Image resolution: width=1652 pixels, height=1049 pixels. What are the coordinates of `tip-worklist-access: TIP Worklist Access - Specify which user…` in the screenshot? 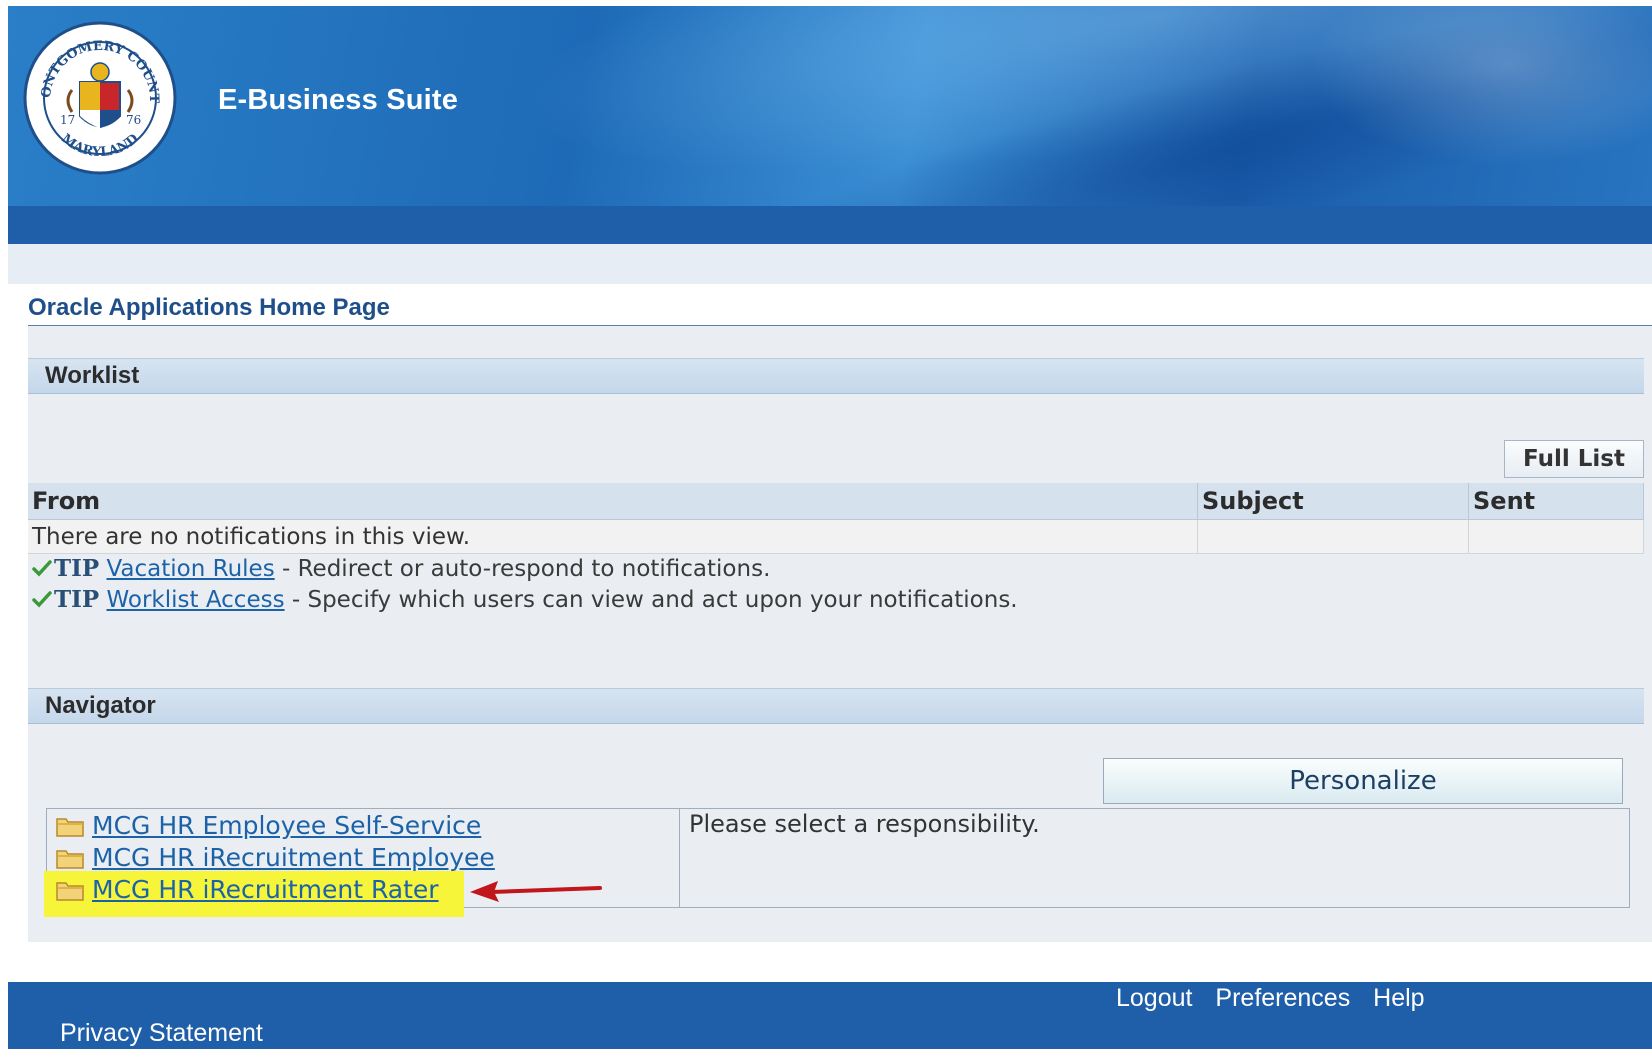 It's located at (525, 600).